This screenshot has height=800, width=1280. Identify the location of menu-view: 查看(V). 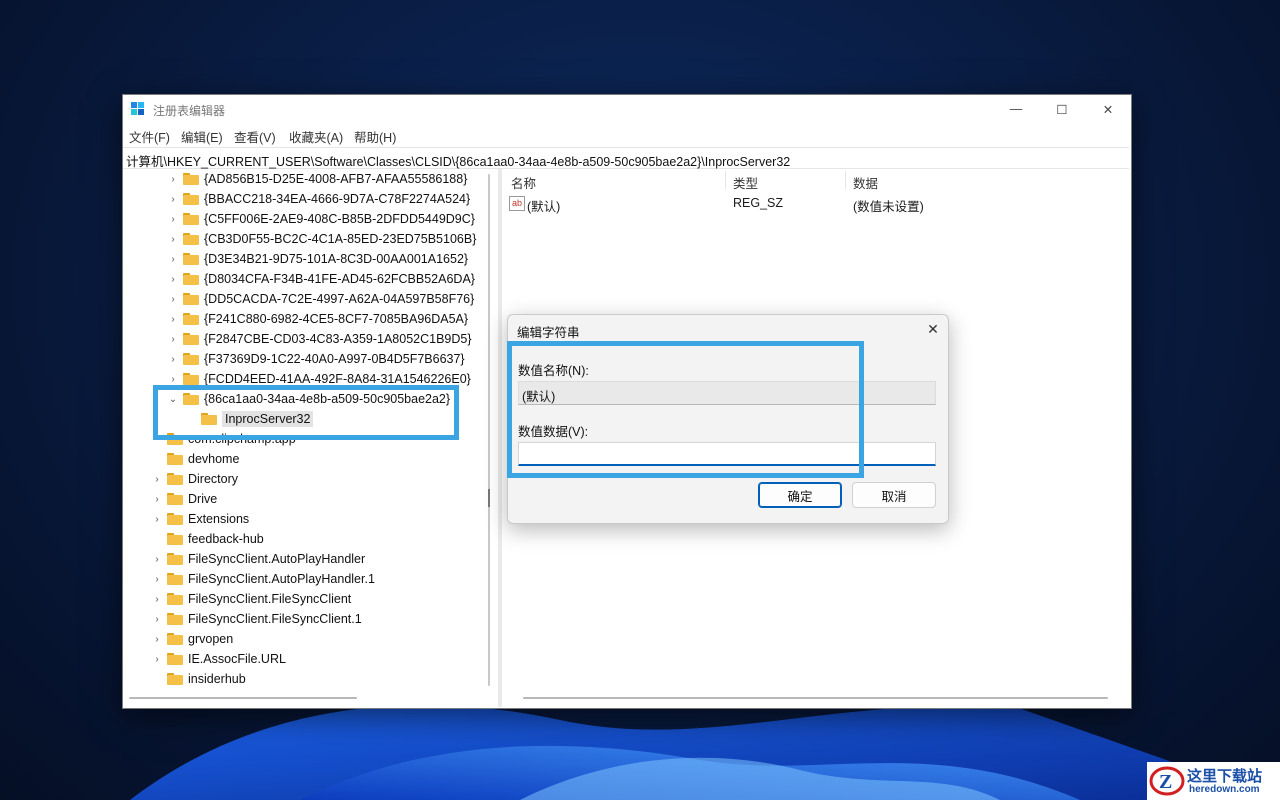
(255, 136).